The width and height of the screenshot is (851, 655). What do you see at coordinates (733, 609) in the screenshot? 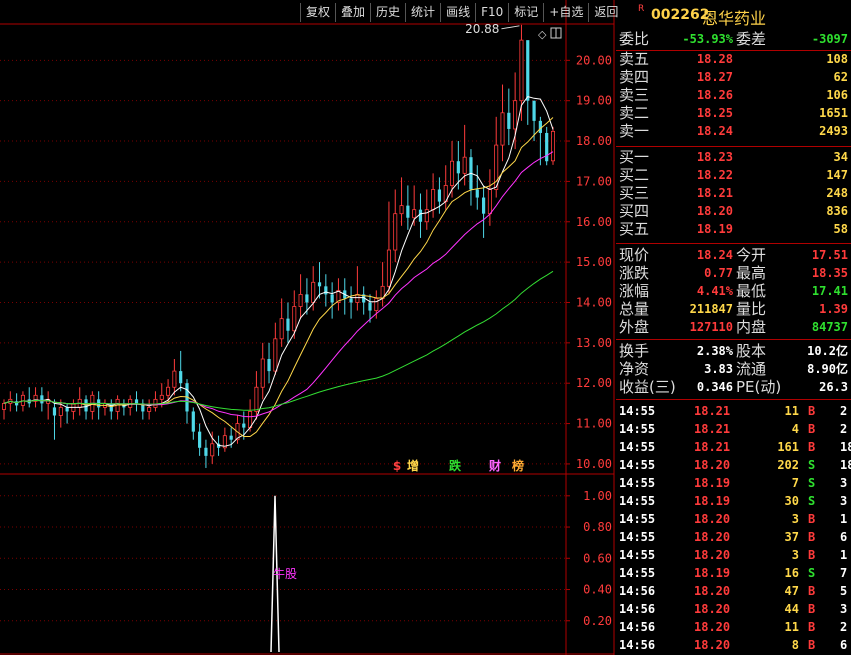
I see `tick-row: 14:56 18.20 44 B 3` at bounding box center [733, 609].